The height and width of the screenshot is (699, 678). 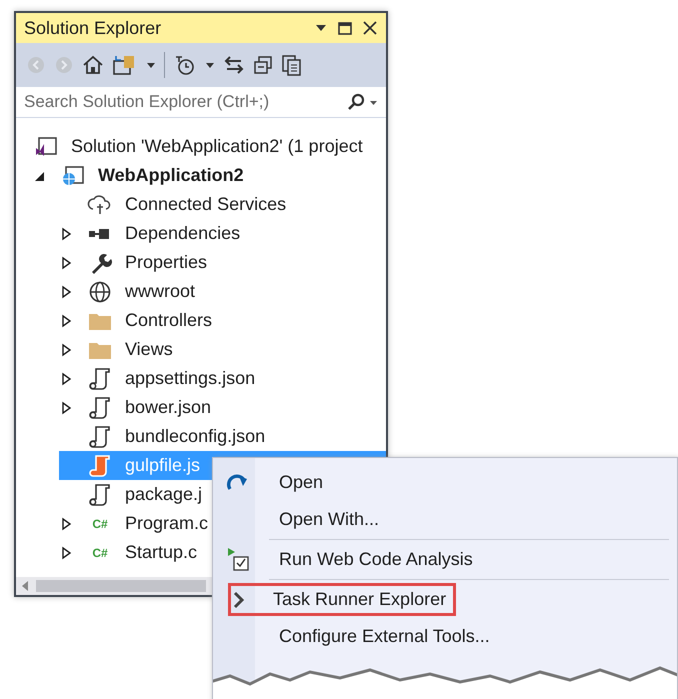 I want to click on panel-title: Solution Explorer, so click(x=93, y=28).